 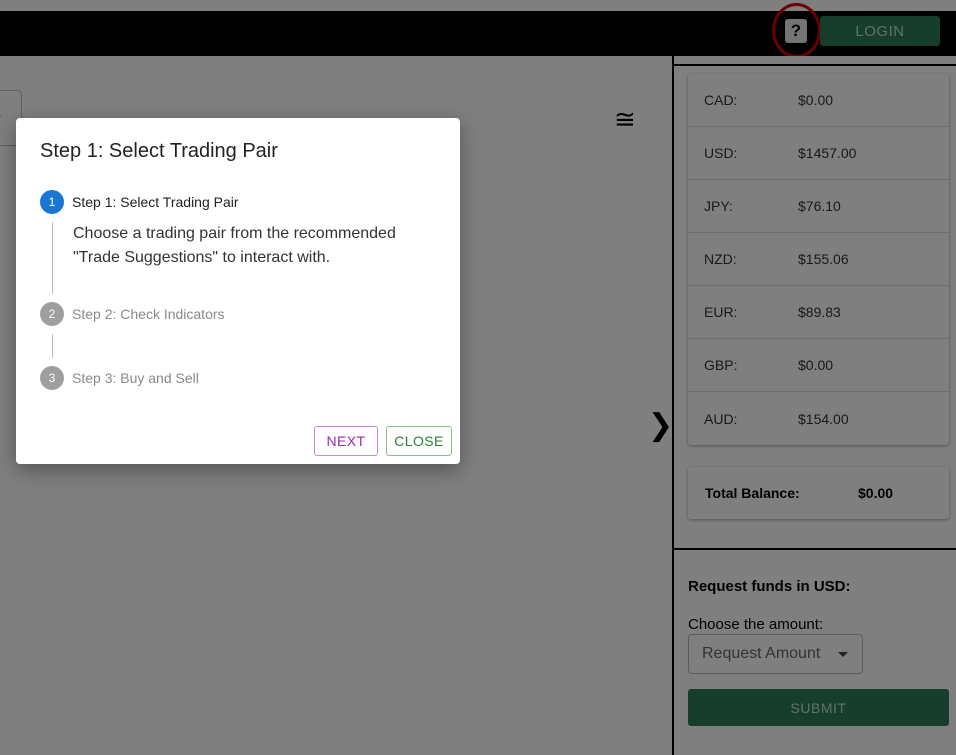 What do you see at coordinates (52, 202) in the screenshot?
I see `step-1-icon: 1` at bounding box center [52, 202].